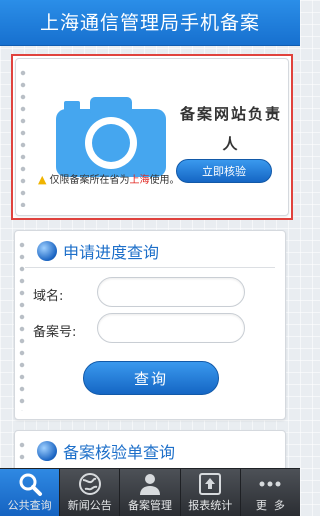  What do you see at coordinates (171, 328) in the screenshot?
I see `record-number-input` at bounding box center [171, 328].